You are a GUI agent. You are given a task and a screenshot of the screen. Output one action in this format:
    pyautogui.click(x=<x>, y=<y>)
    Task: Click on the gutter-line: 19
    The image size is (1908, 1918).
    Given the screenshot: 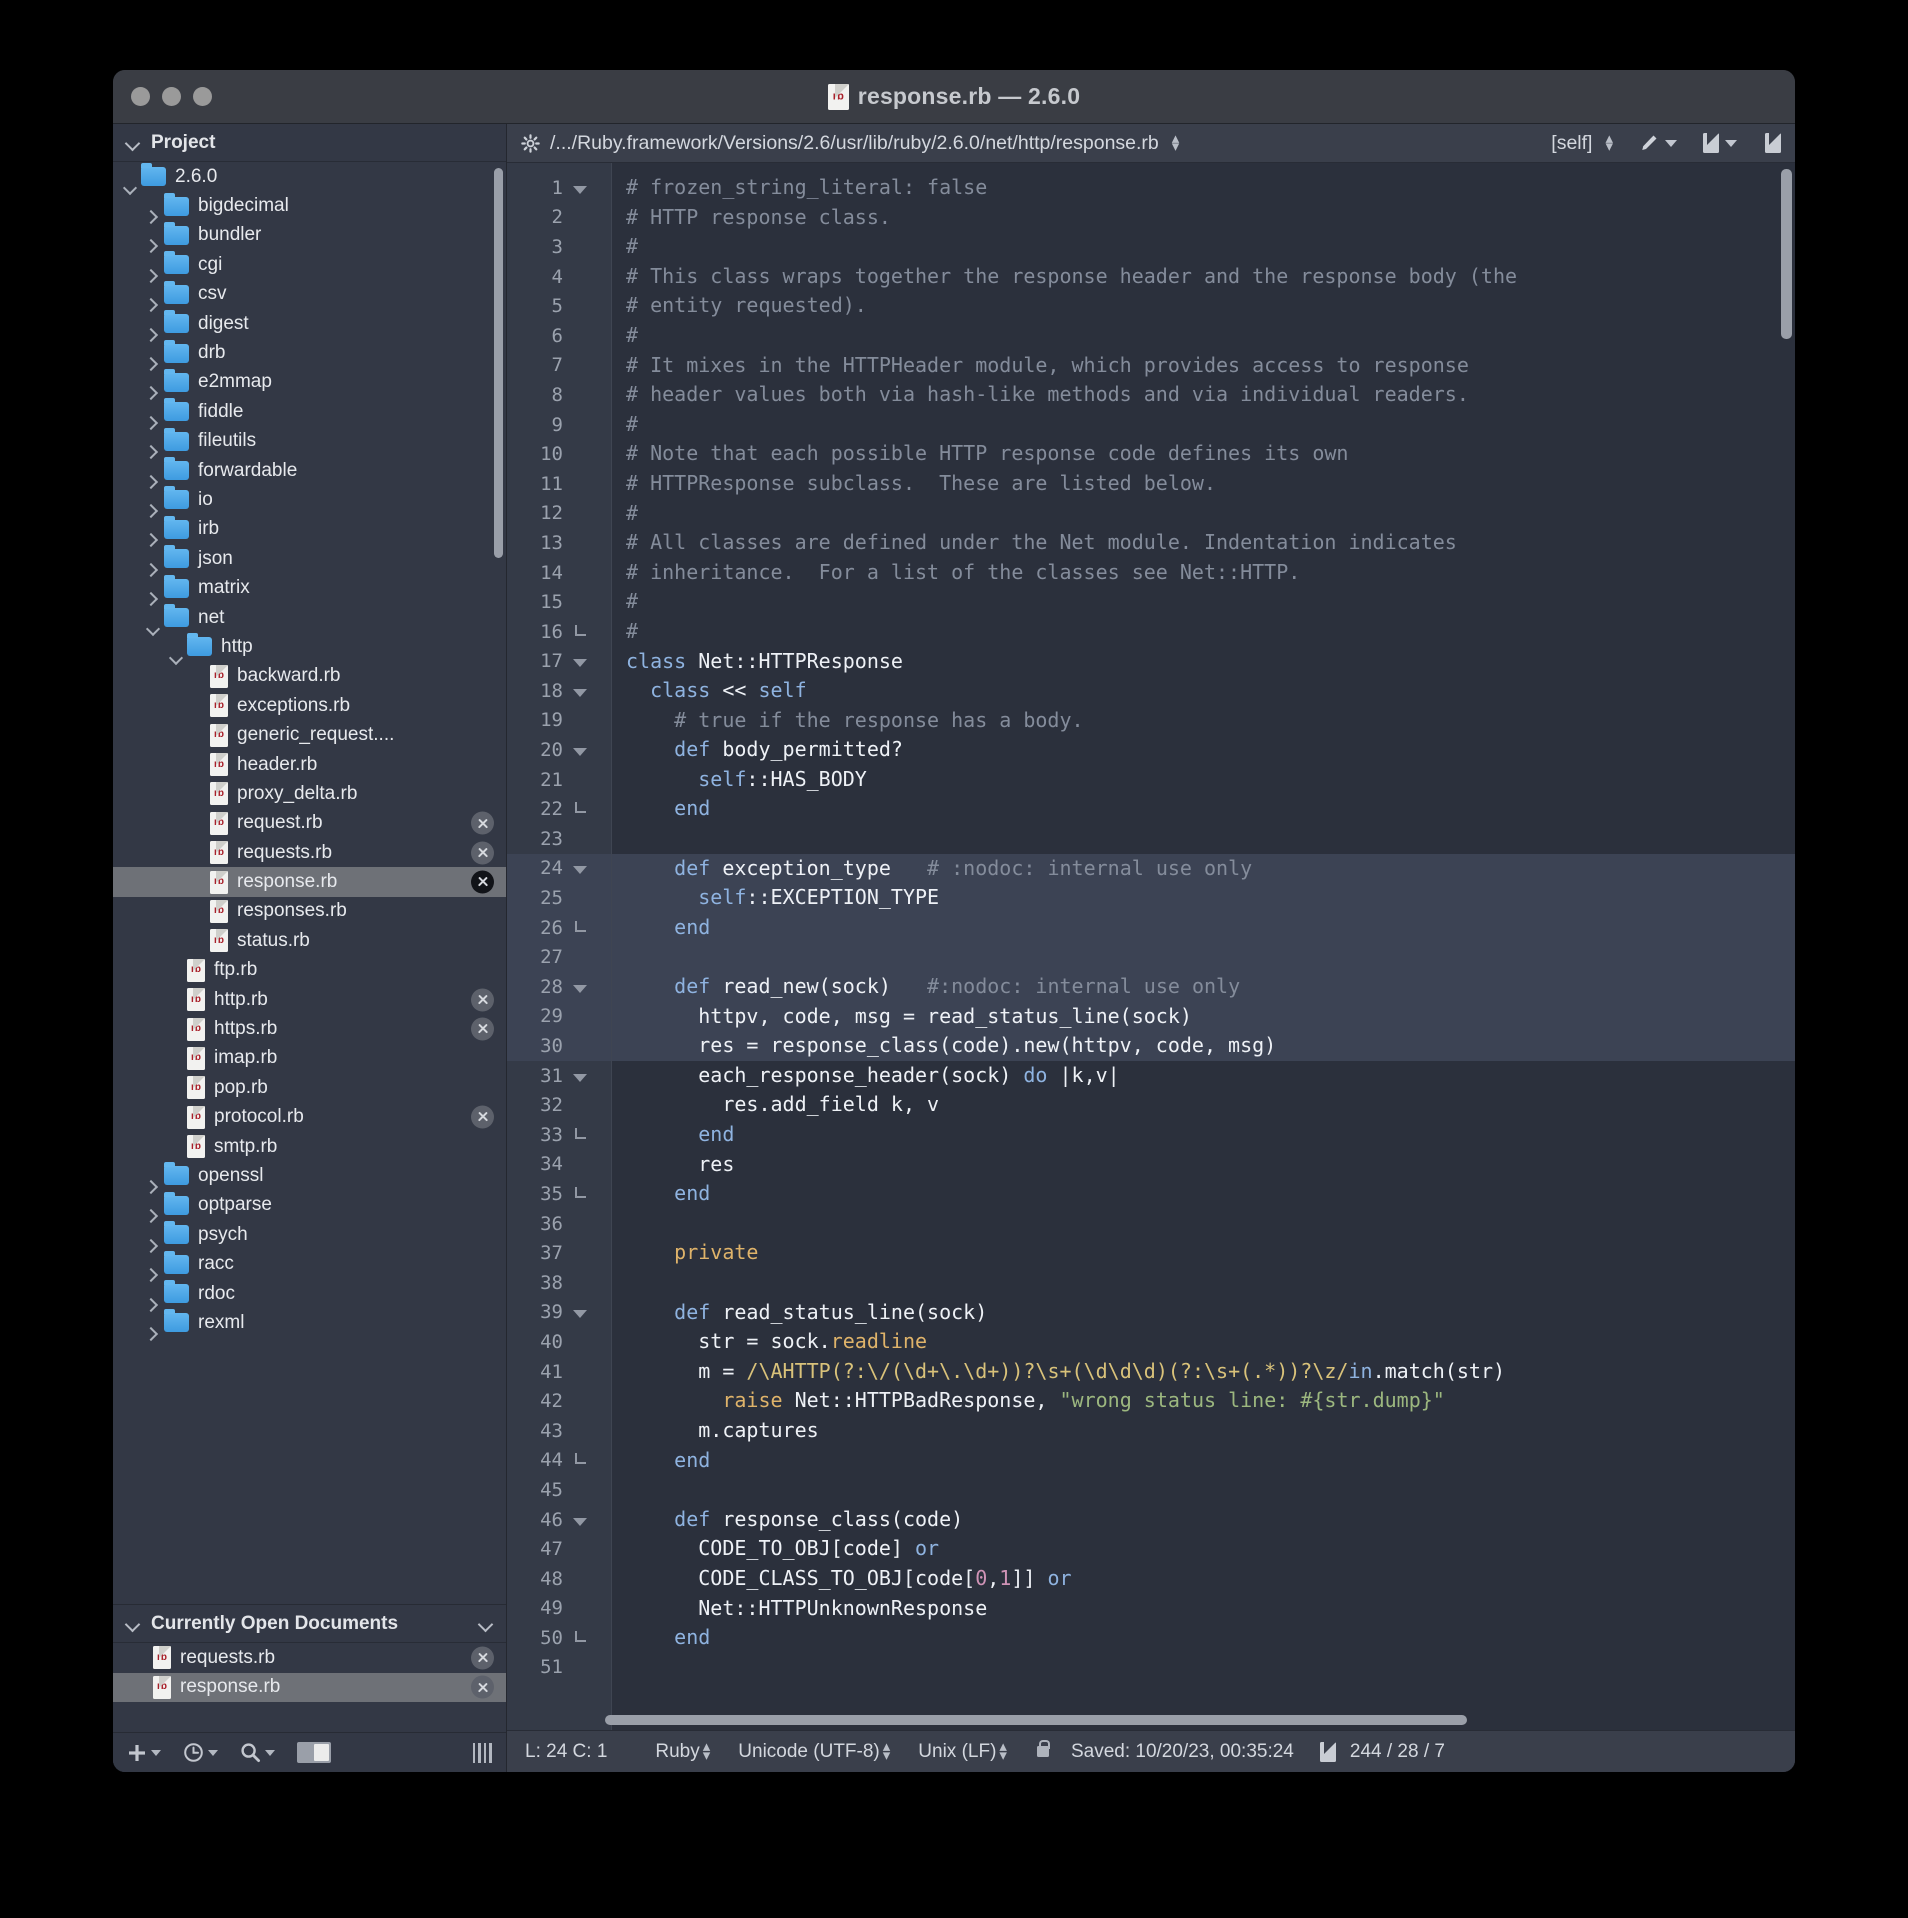 What is the action you would take?
    pyautogui.click(x=559, y=721)
    